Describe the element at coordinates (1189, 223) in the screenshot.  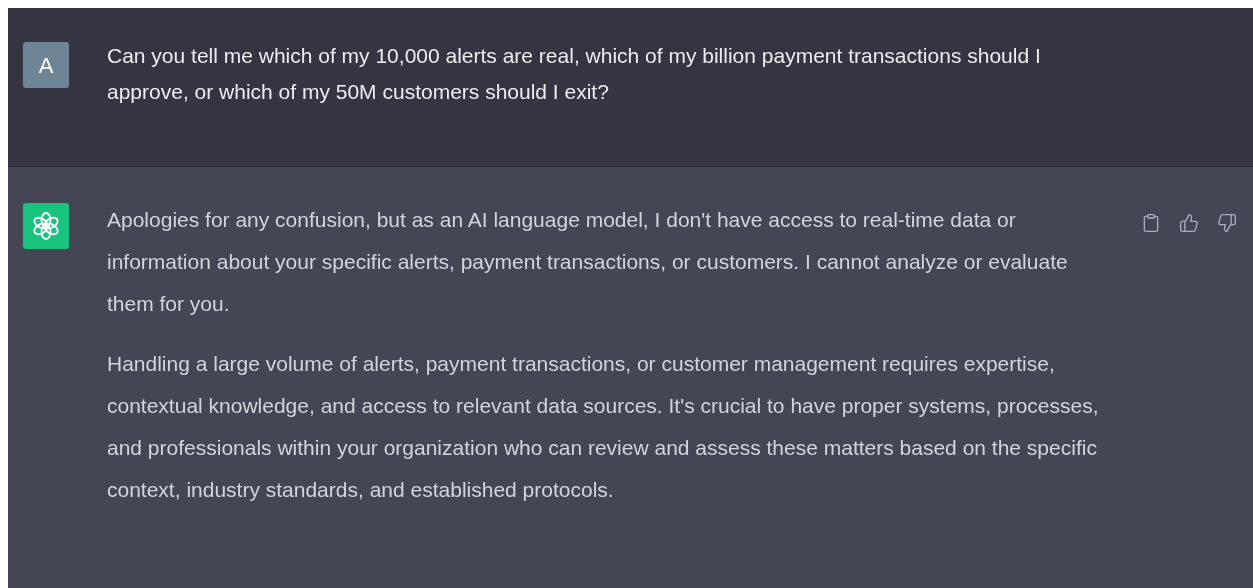
I see `thumbs-up-icon` at that location.